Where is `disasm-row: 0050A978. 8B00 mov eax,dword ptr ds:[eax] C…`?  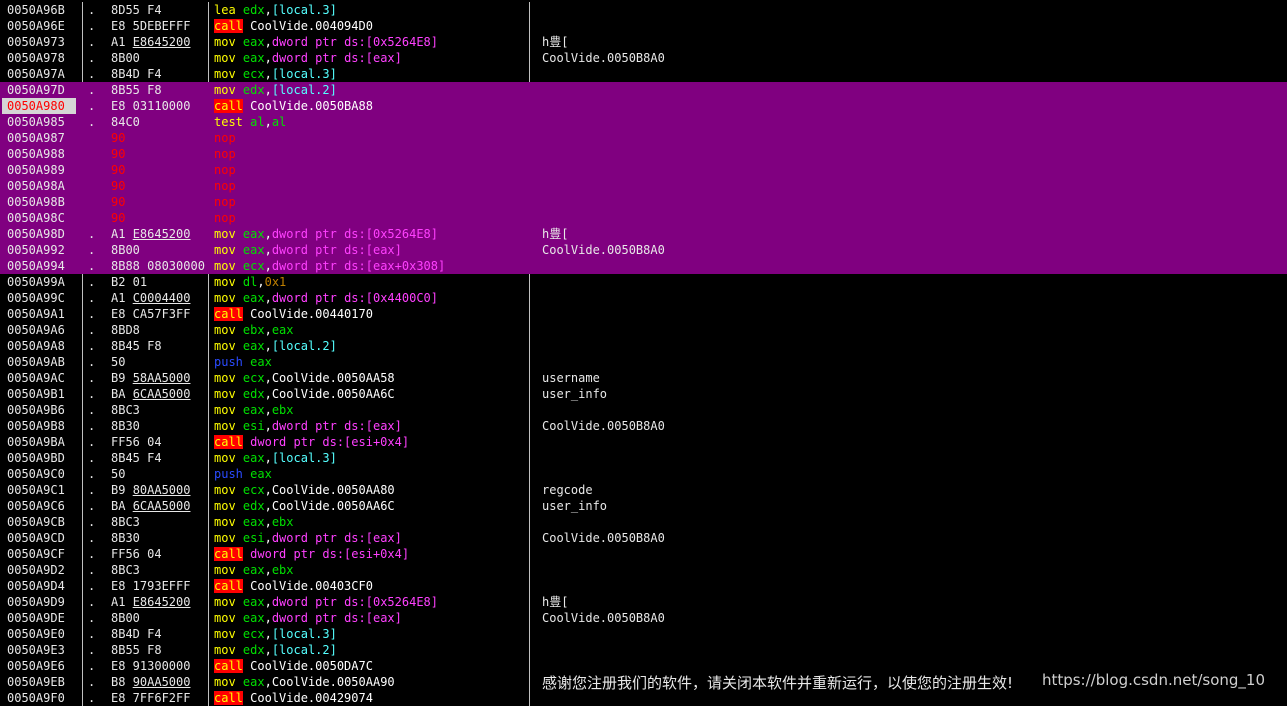
disasm-row: 0050A978. 8B00 mov eax,dword ptr ds:[eax] C… is located at coordinates (643, 58).